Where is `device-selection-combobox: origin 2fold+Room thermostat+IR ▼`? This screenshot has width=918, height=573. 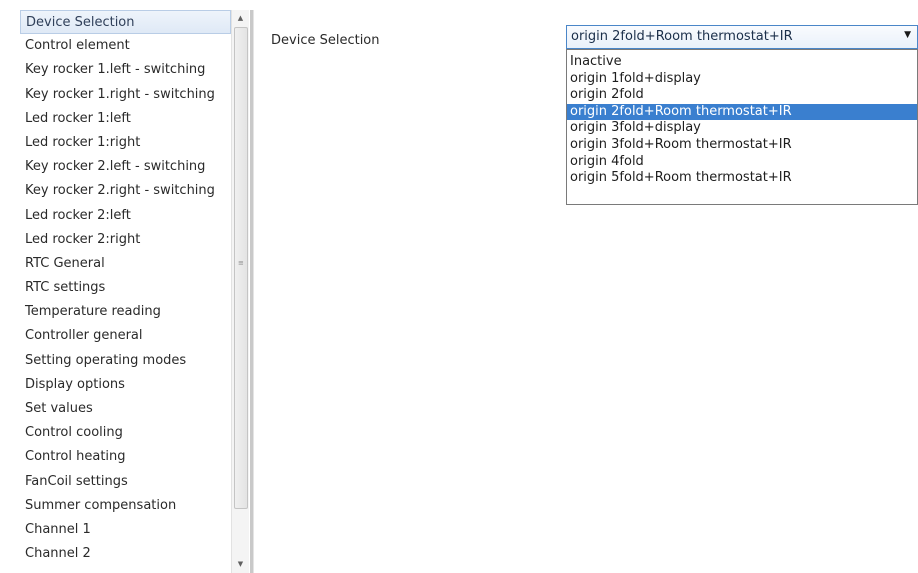
device-selection-combobox: origin 2fold+Room thermostat+IR ▼ is located at coordinates (742, 37).